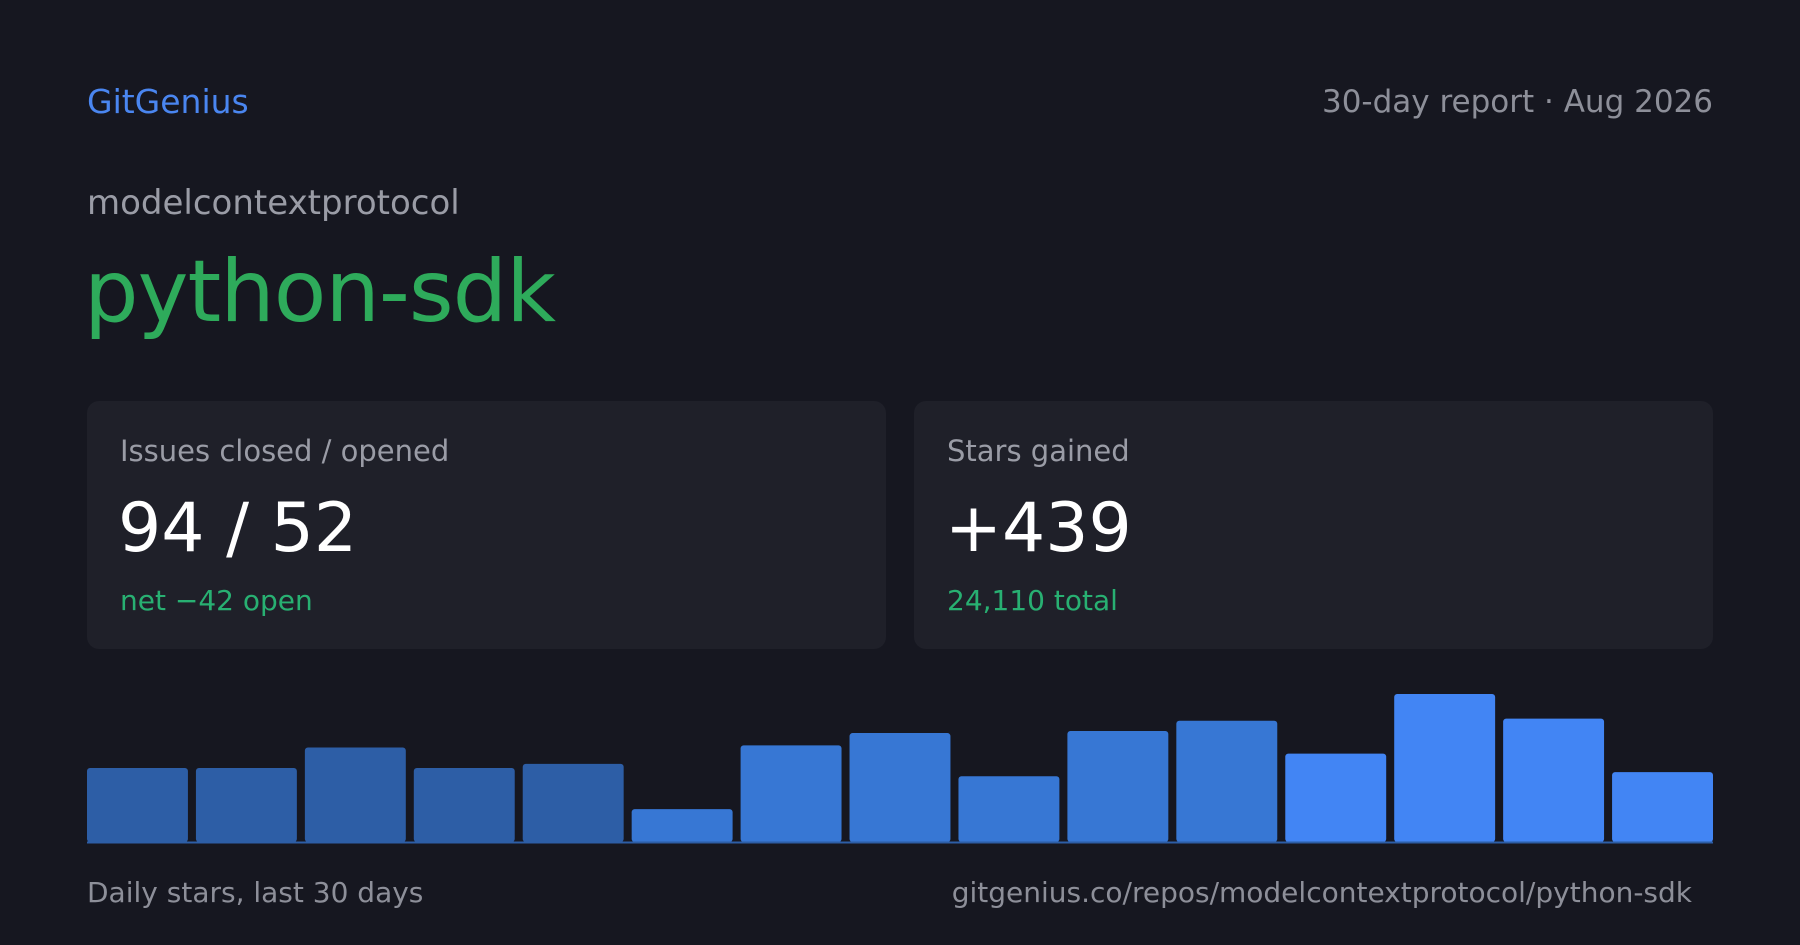  What do you see at coordinates (1032, 600) in the screenshot?
I see `stars-total: 24,110 total` at bounding box center [1032, 600].